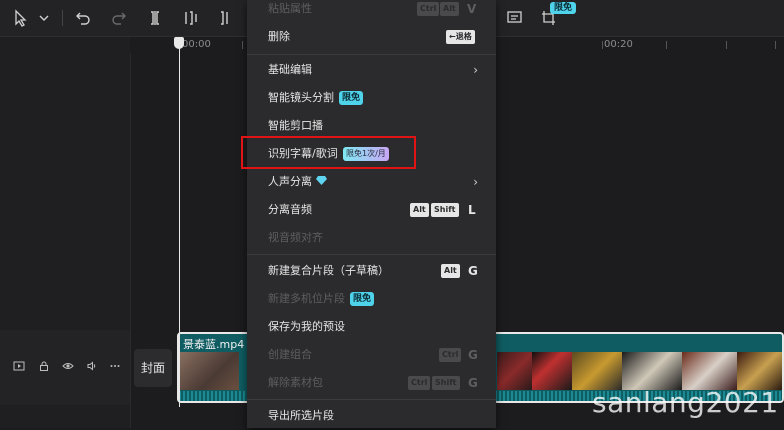 This screenshot has height=430, width=784. What do you see at coordinates (472, 9) in the screenshot?
I see `key-letter: V` at bounding box center [472, 9].